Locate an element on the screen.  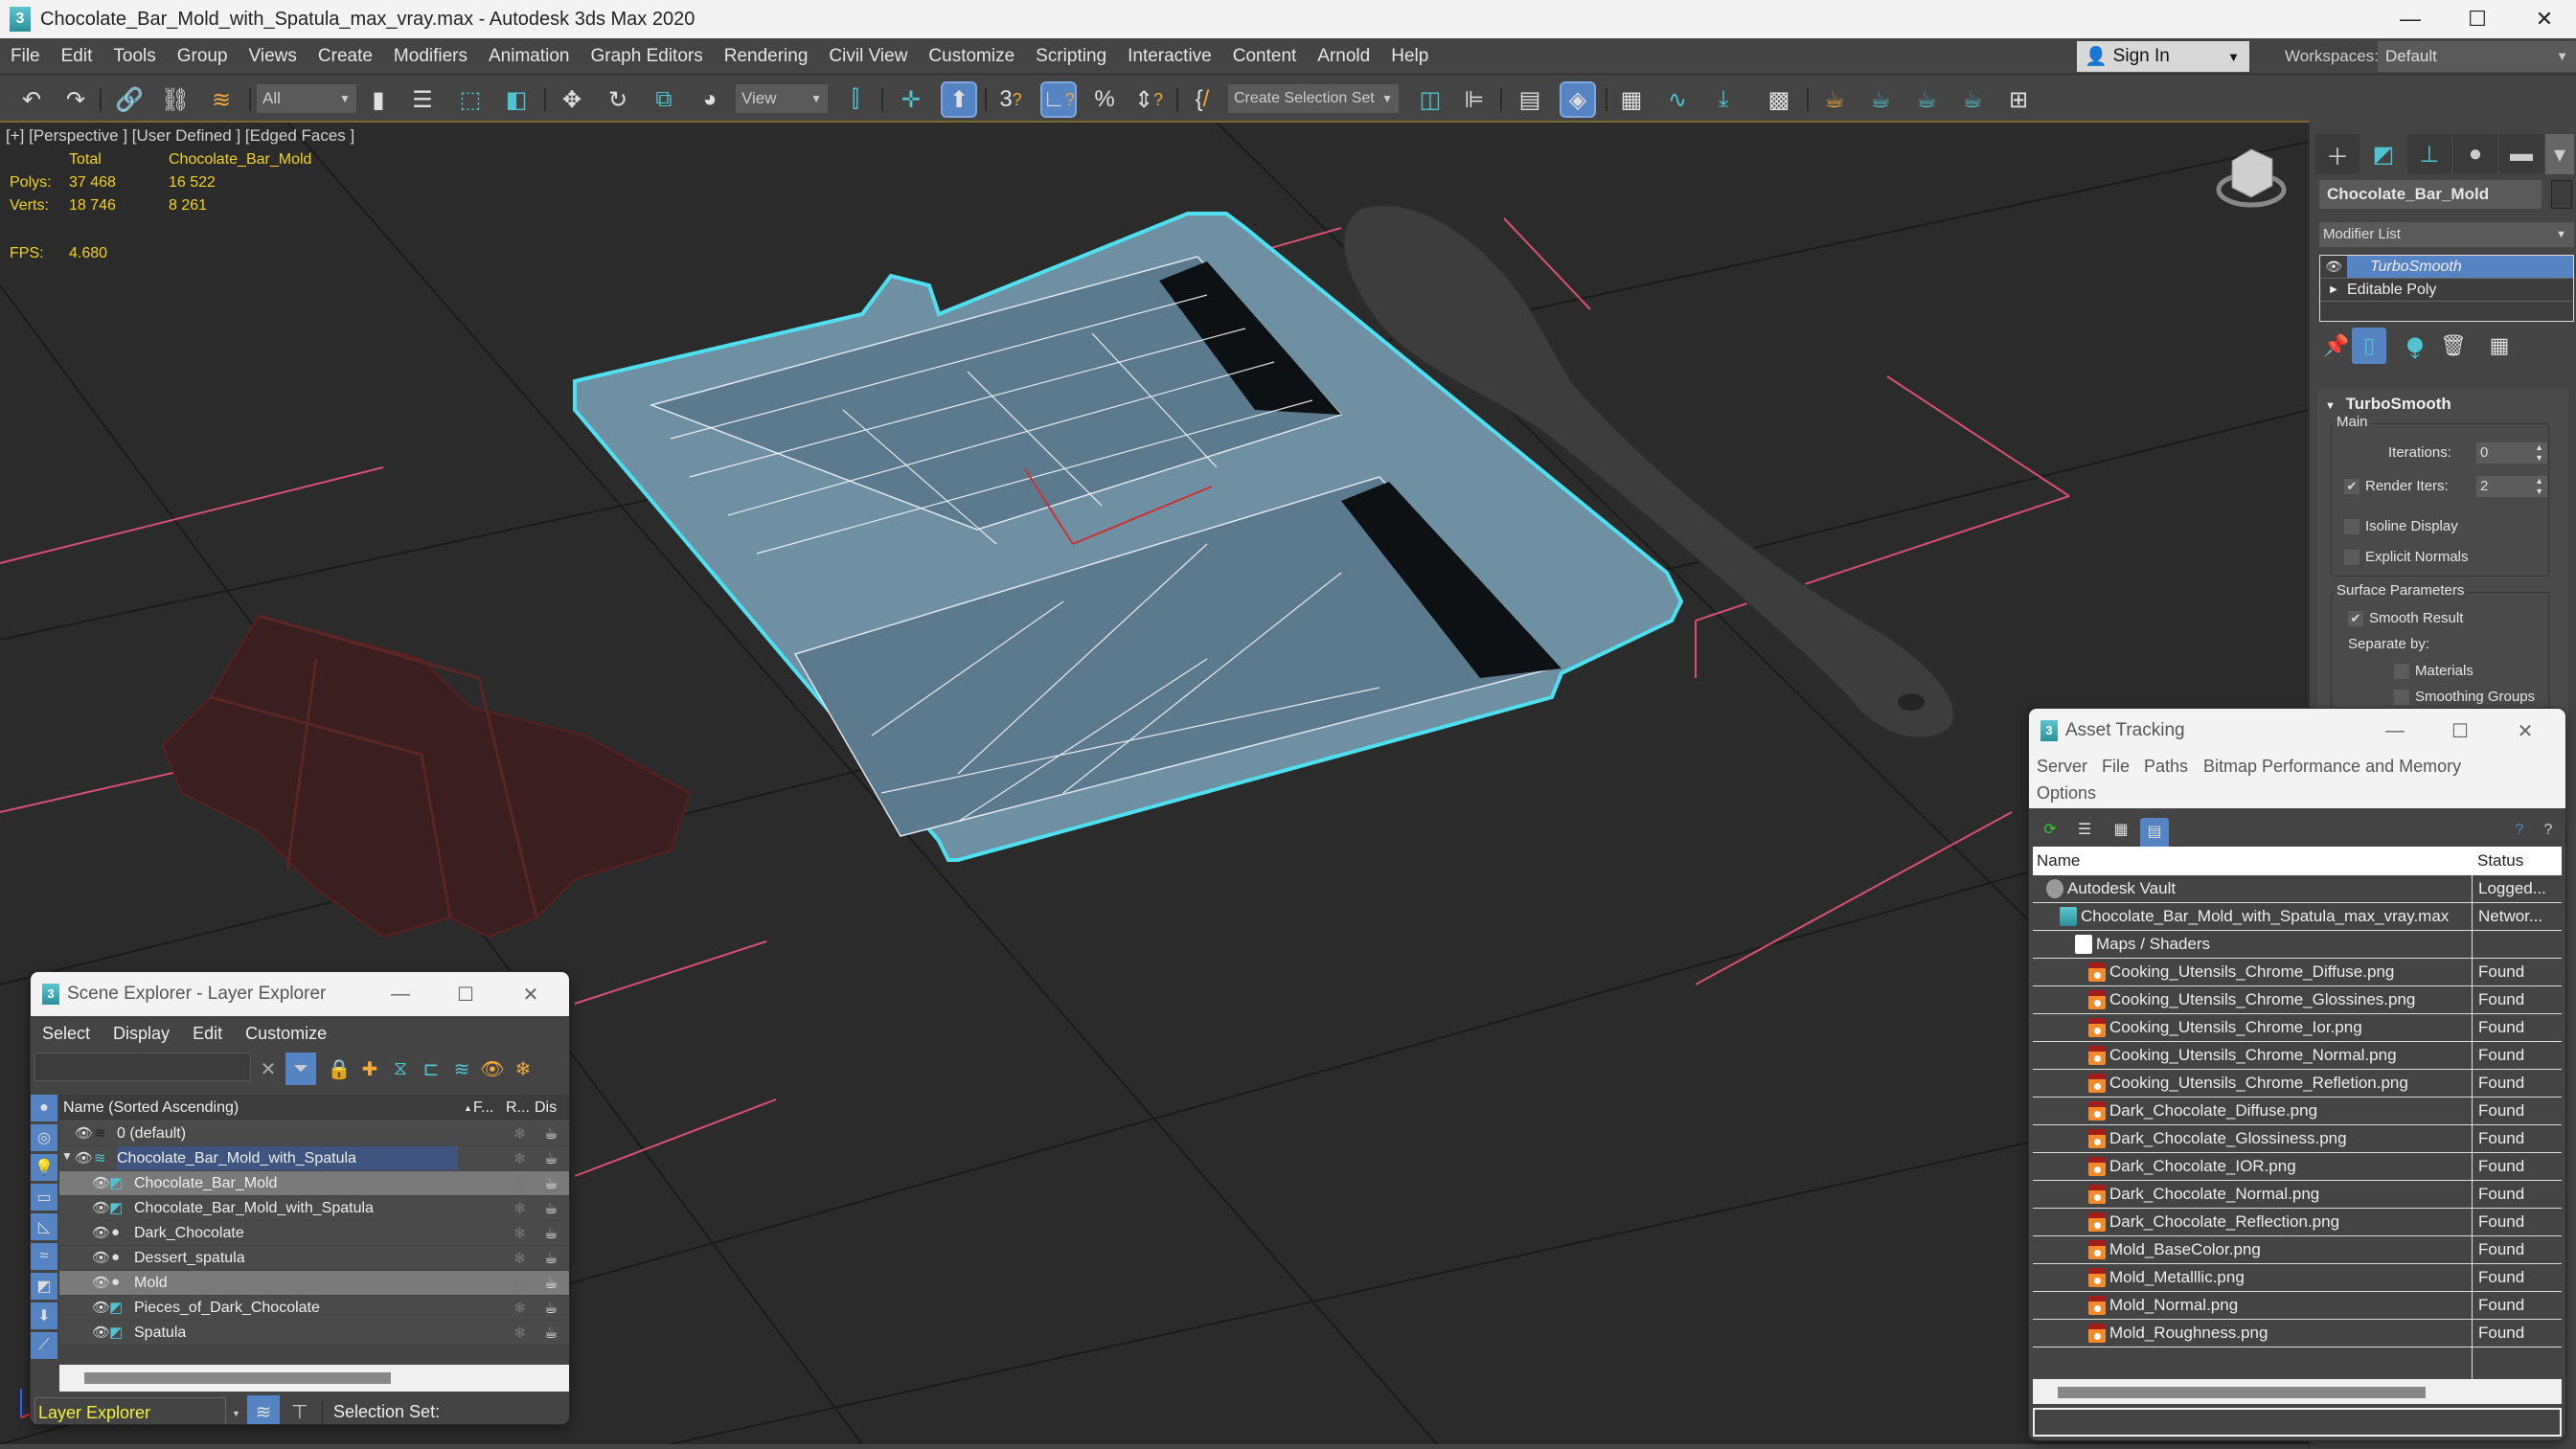
smooth-result-checkbox: ✔ is located at coordinates (2355, 618).